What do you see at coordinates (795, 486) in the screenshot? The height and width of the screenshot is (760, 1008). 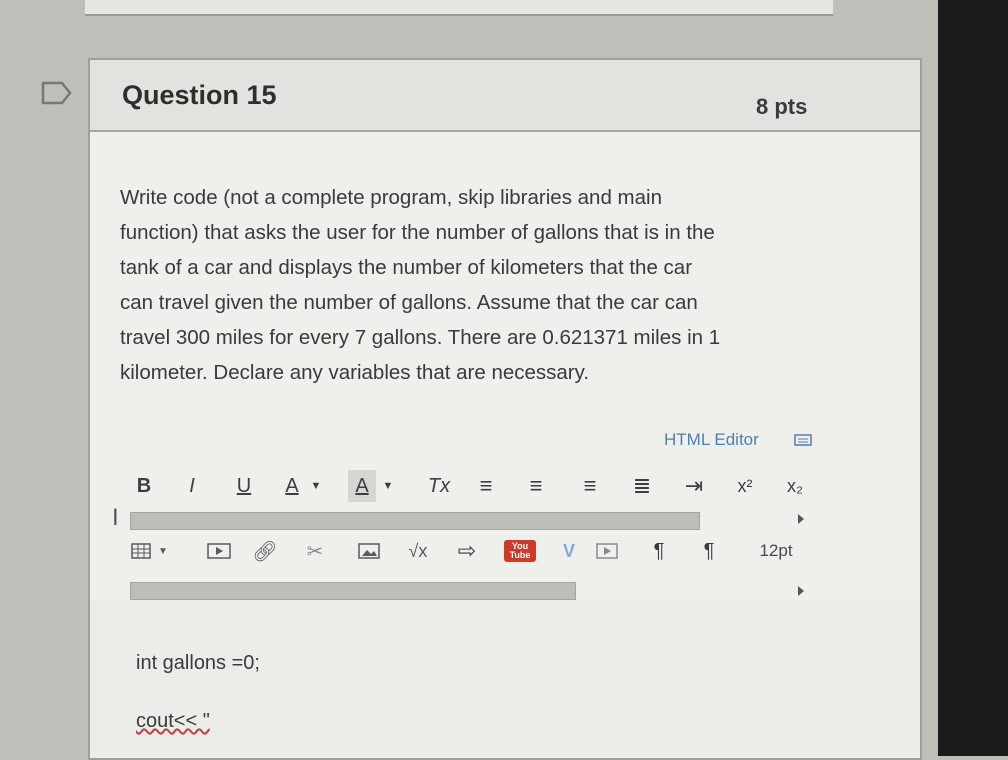 I see `subscript-button: x₂` at bounding box center [795, 486].